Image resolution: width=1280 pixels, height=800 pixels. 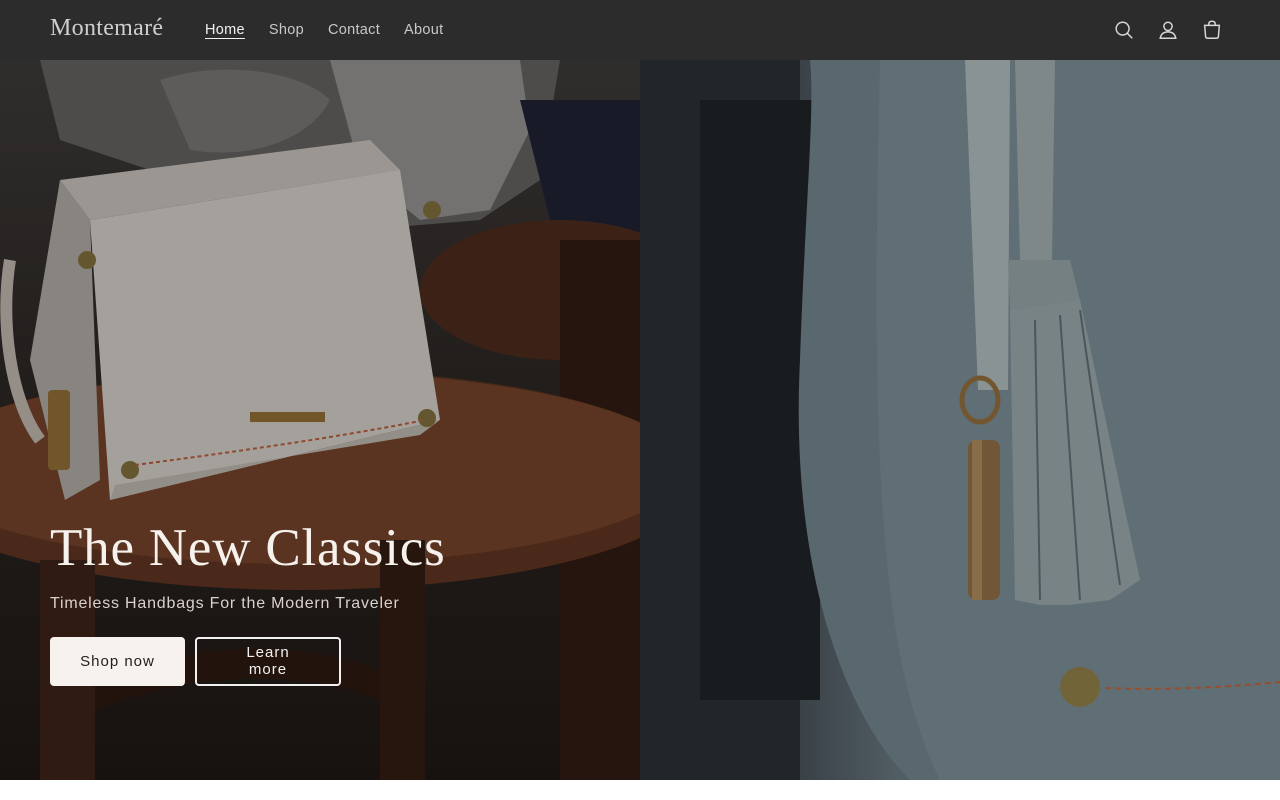 I want to click on search-button, so click(x=1124, y=30).